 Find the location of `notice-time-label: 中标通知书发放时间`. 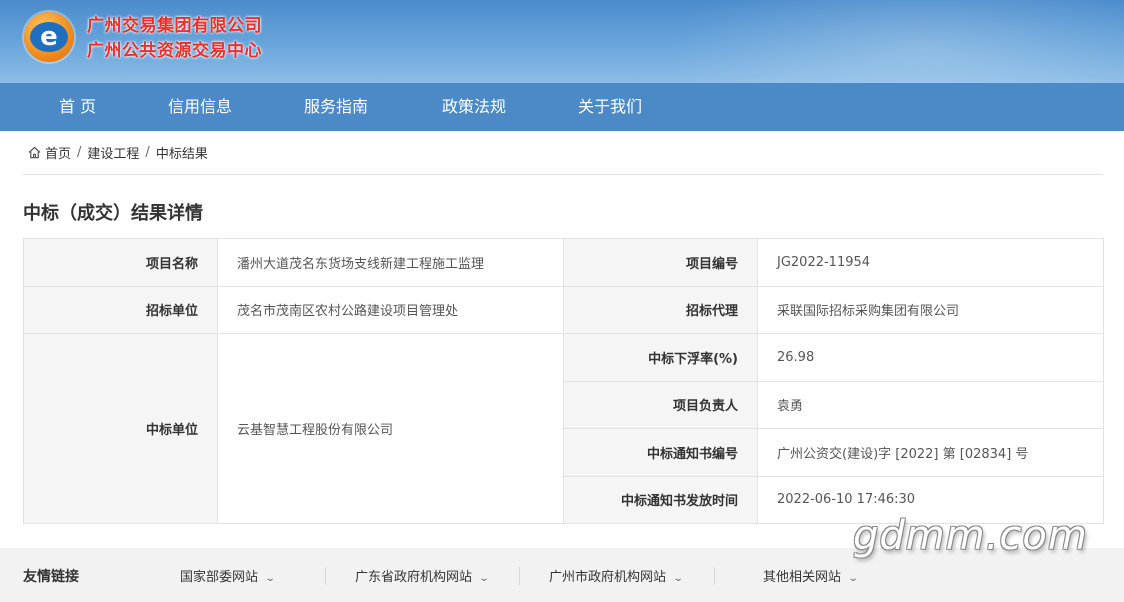

notice-time-label: 中标通知书发放时间 is located at coordinates (660, 499).